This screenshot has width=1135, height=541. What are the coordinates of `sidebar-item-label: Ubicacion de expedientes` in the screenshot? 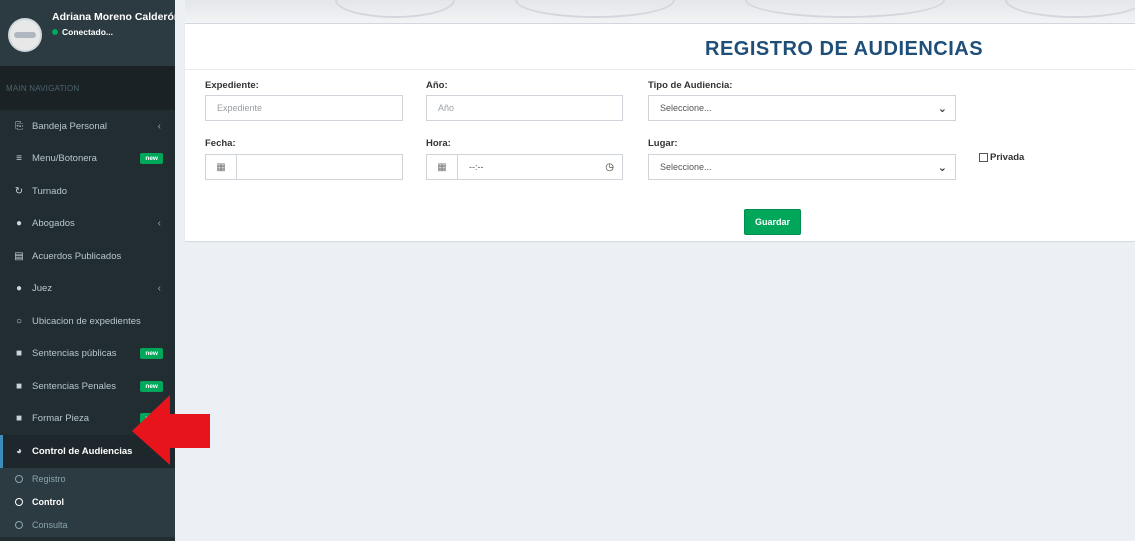 It's located at (86, 321).